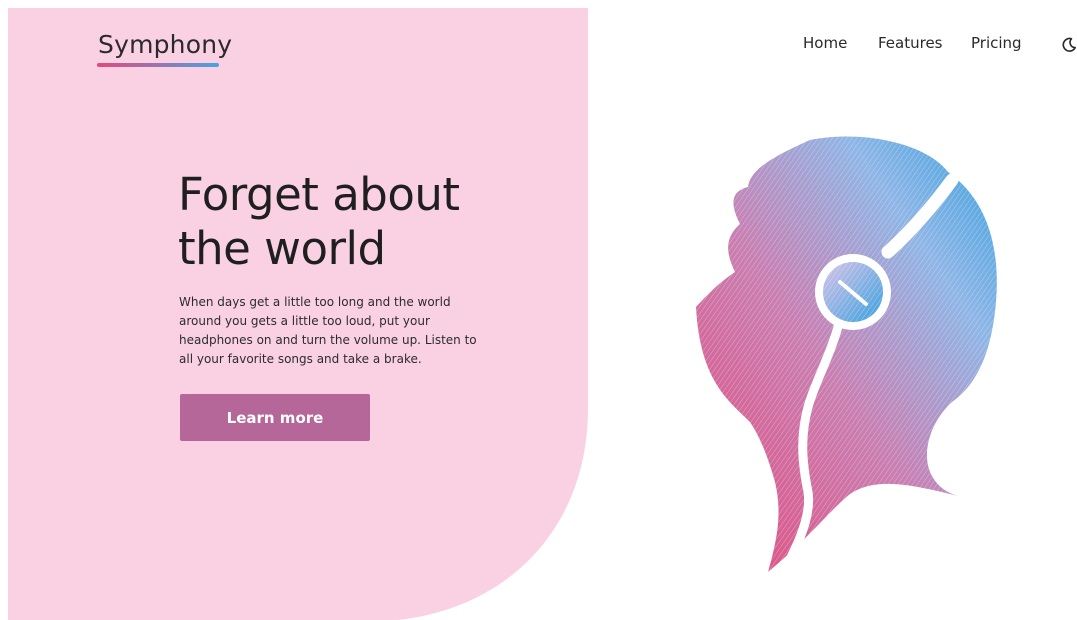  What do you see at coordinates (825, 43) in the screenshot?
I see `nav-home-link: Home` at bounding box center [825, 43].